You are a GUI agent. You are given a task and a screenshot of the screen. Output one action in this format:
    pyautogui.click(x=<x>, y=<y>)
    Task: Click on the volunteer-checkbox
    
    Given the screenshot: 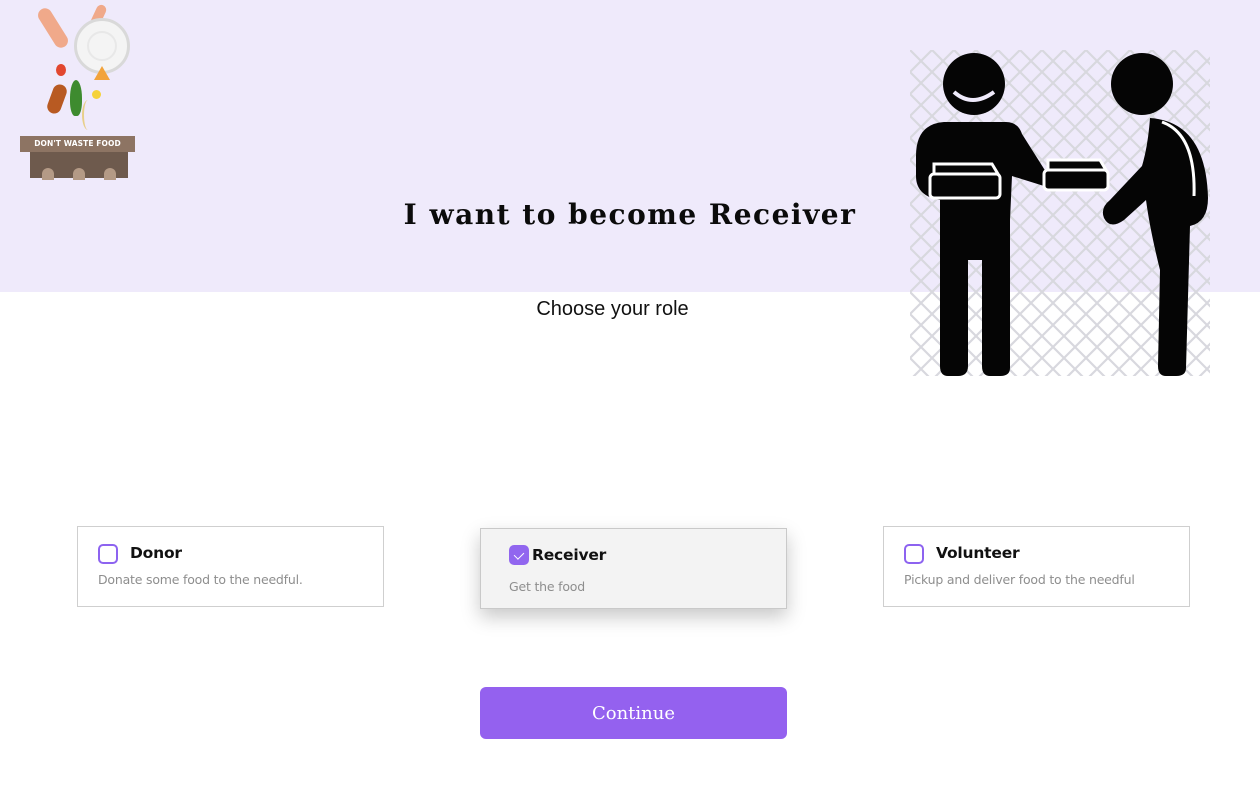 What is the action you would take?
    pyautogui.click(x=914, y=554)
    